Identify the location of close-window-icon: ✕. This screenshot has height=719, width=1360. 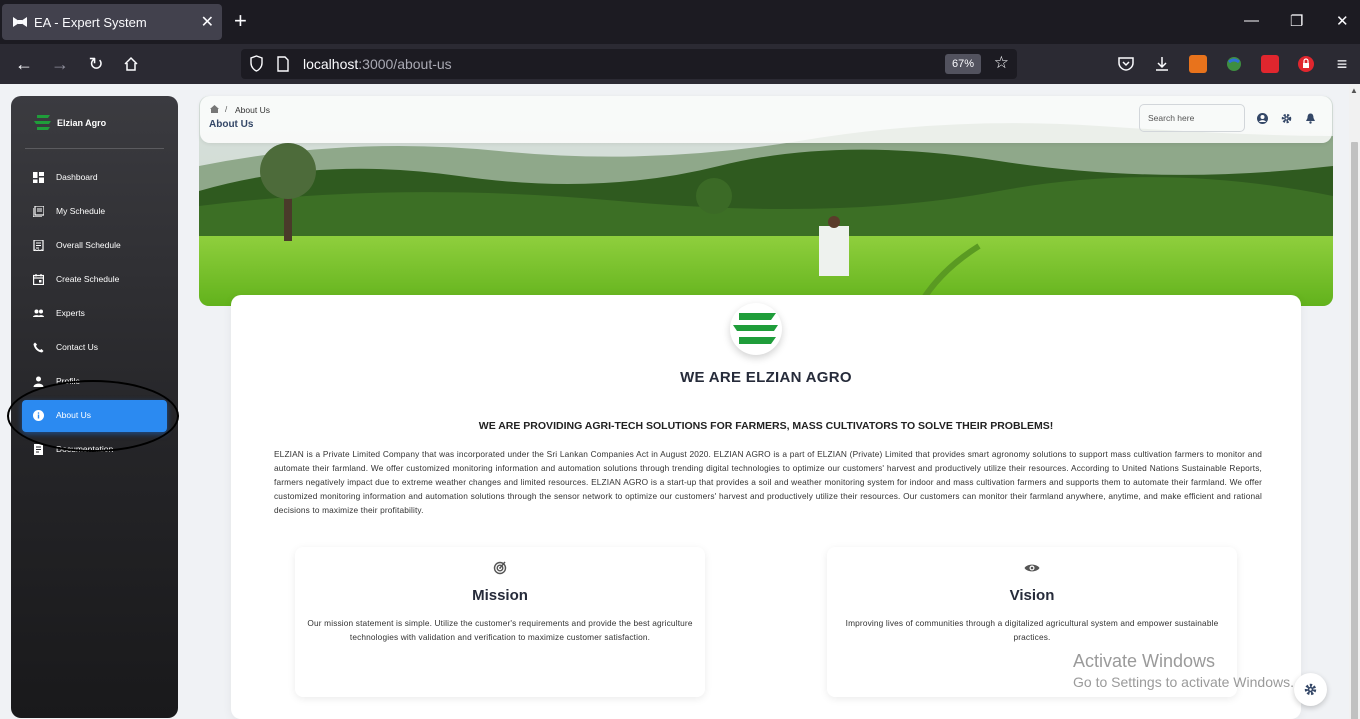
(1342, 21).